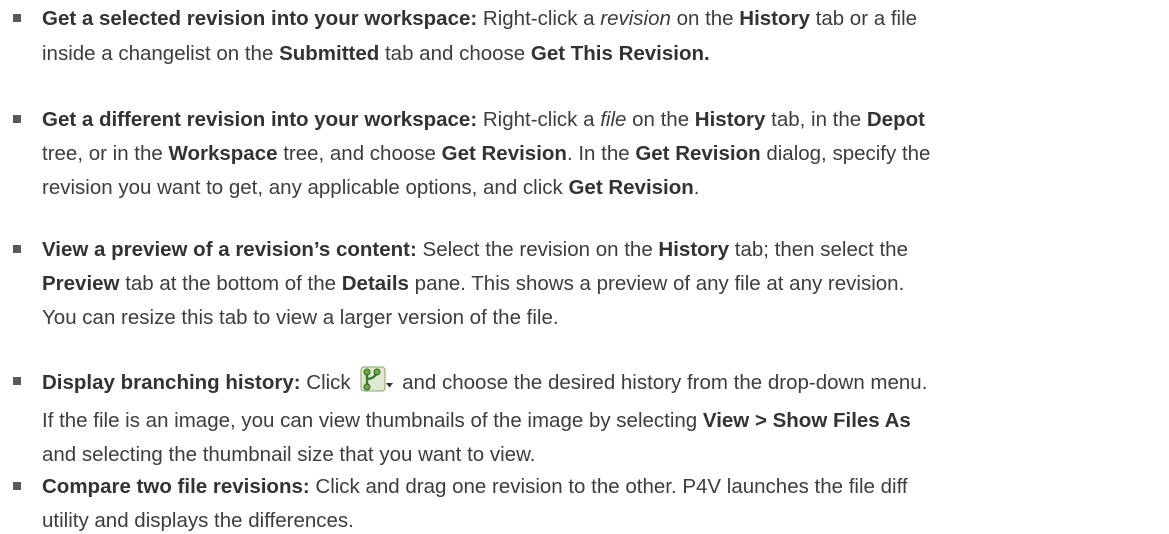 The height and width of the screenshot is (534, 1169). Describe the element at coordinates (328, 382) in the screenshot. I see `text-run: Click` at that location.